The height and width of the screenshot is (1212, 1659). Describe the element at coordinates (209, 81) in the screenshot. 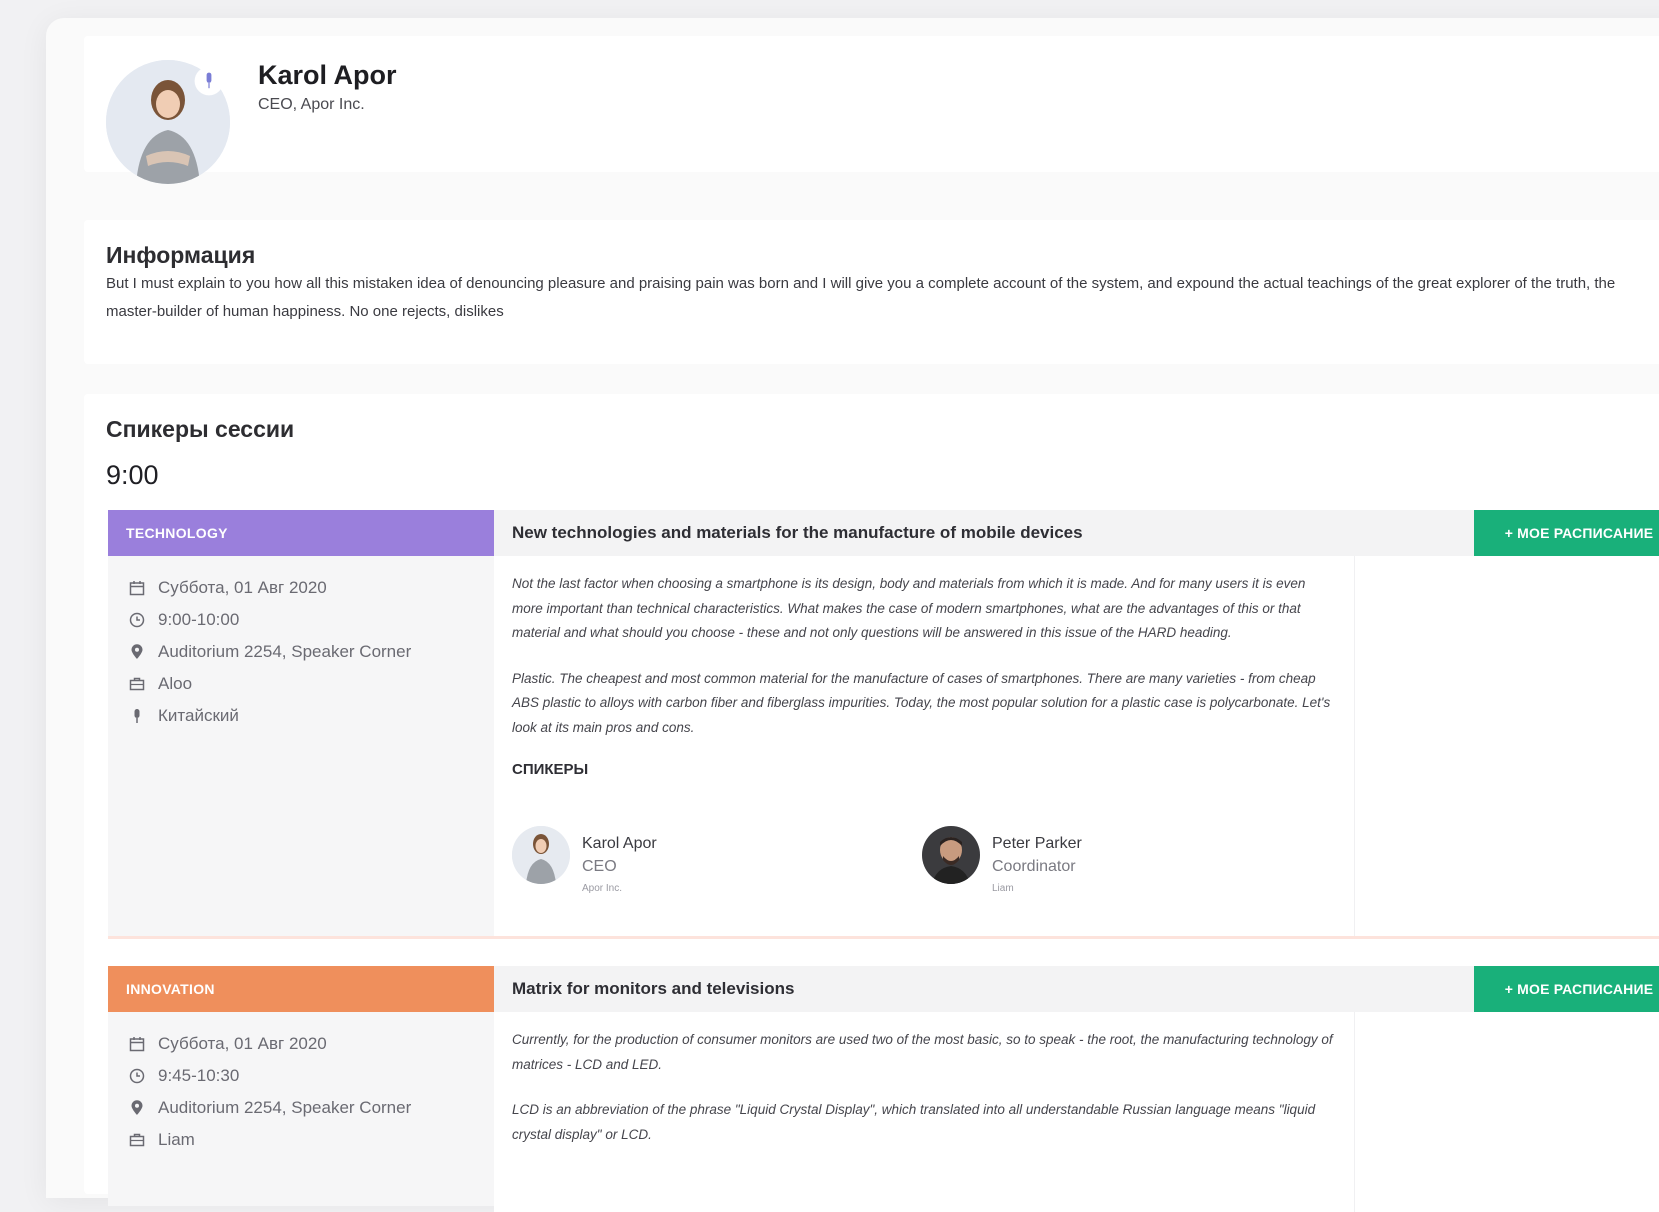

I see `microphone-badge-icon` at that location.